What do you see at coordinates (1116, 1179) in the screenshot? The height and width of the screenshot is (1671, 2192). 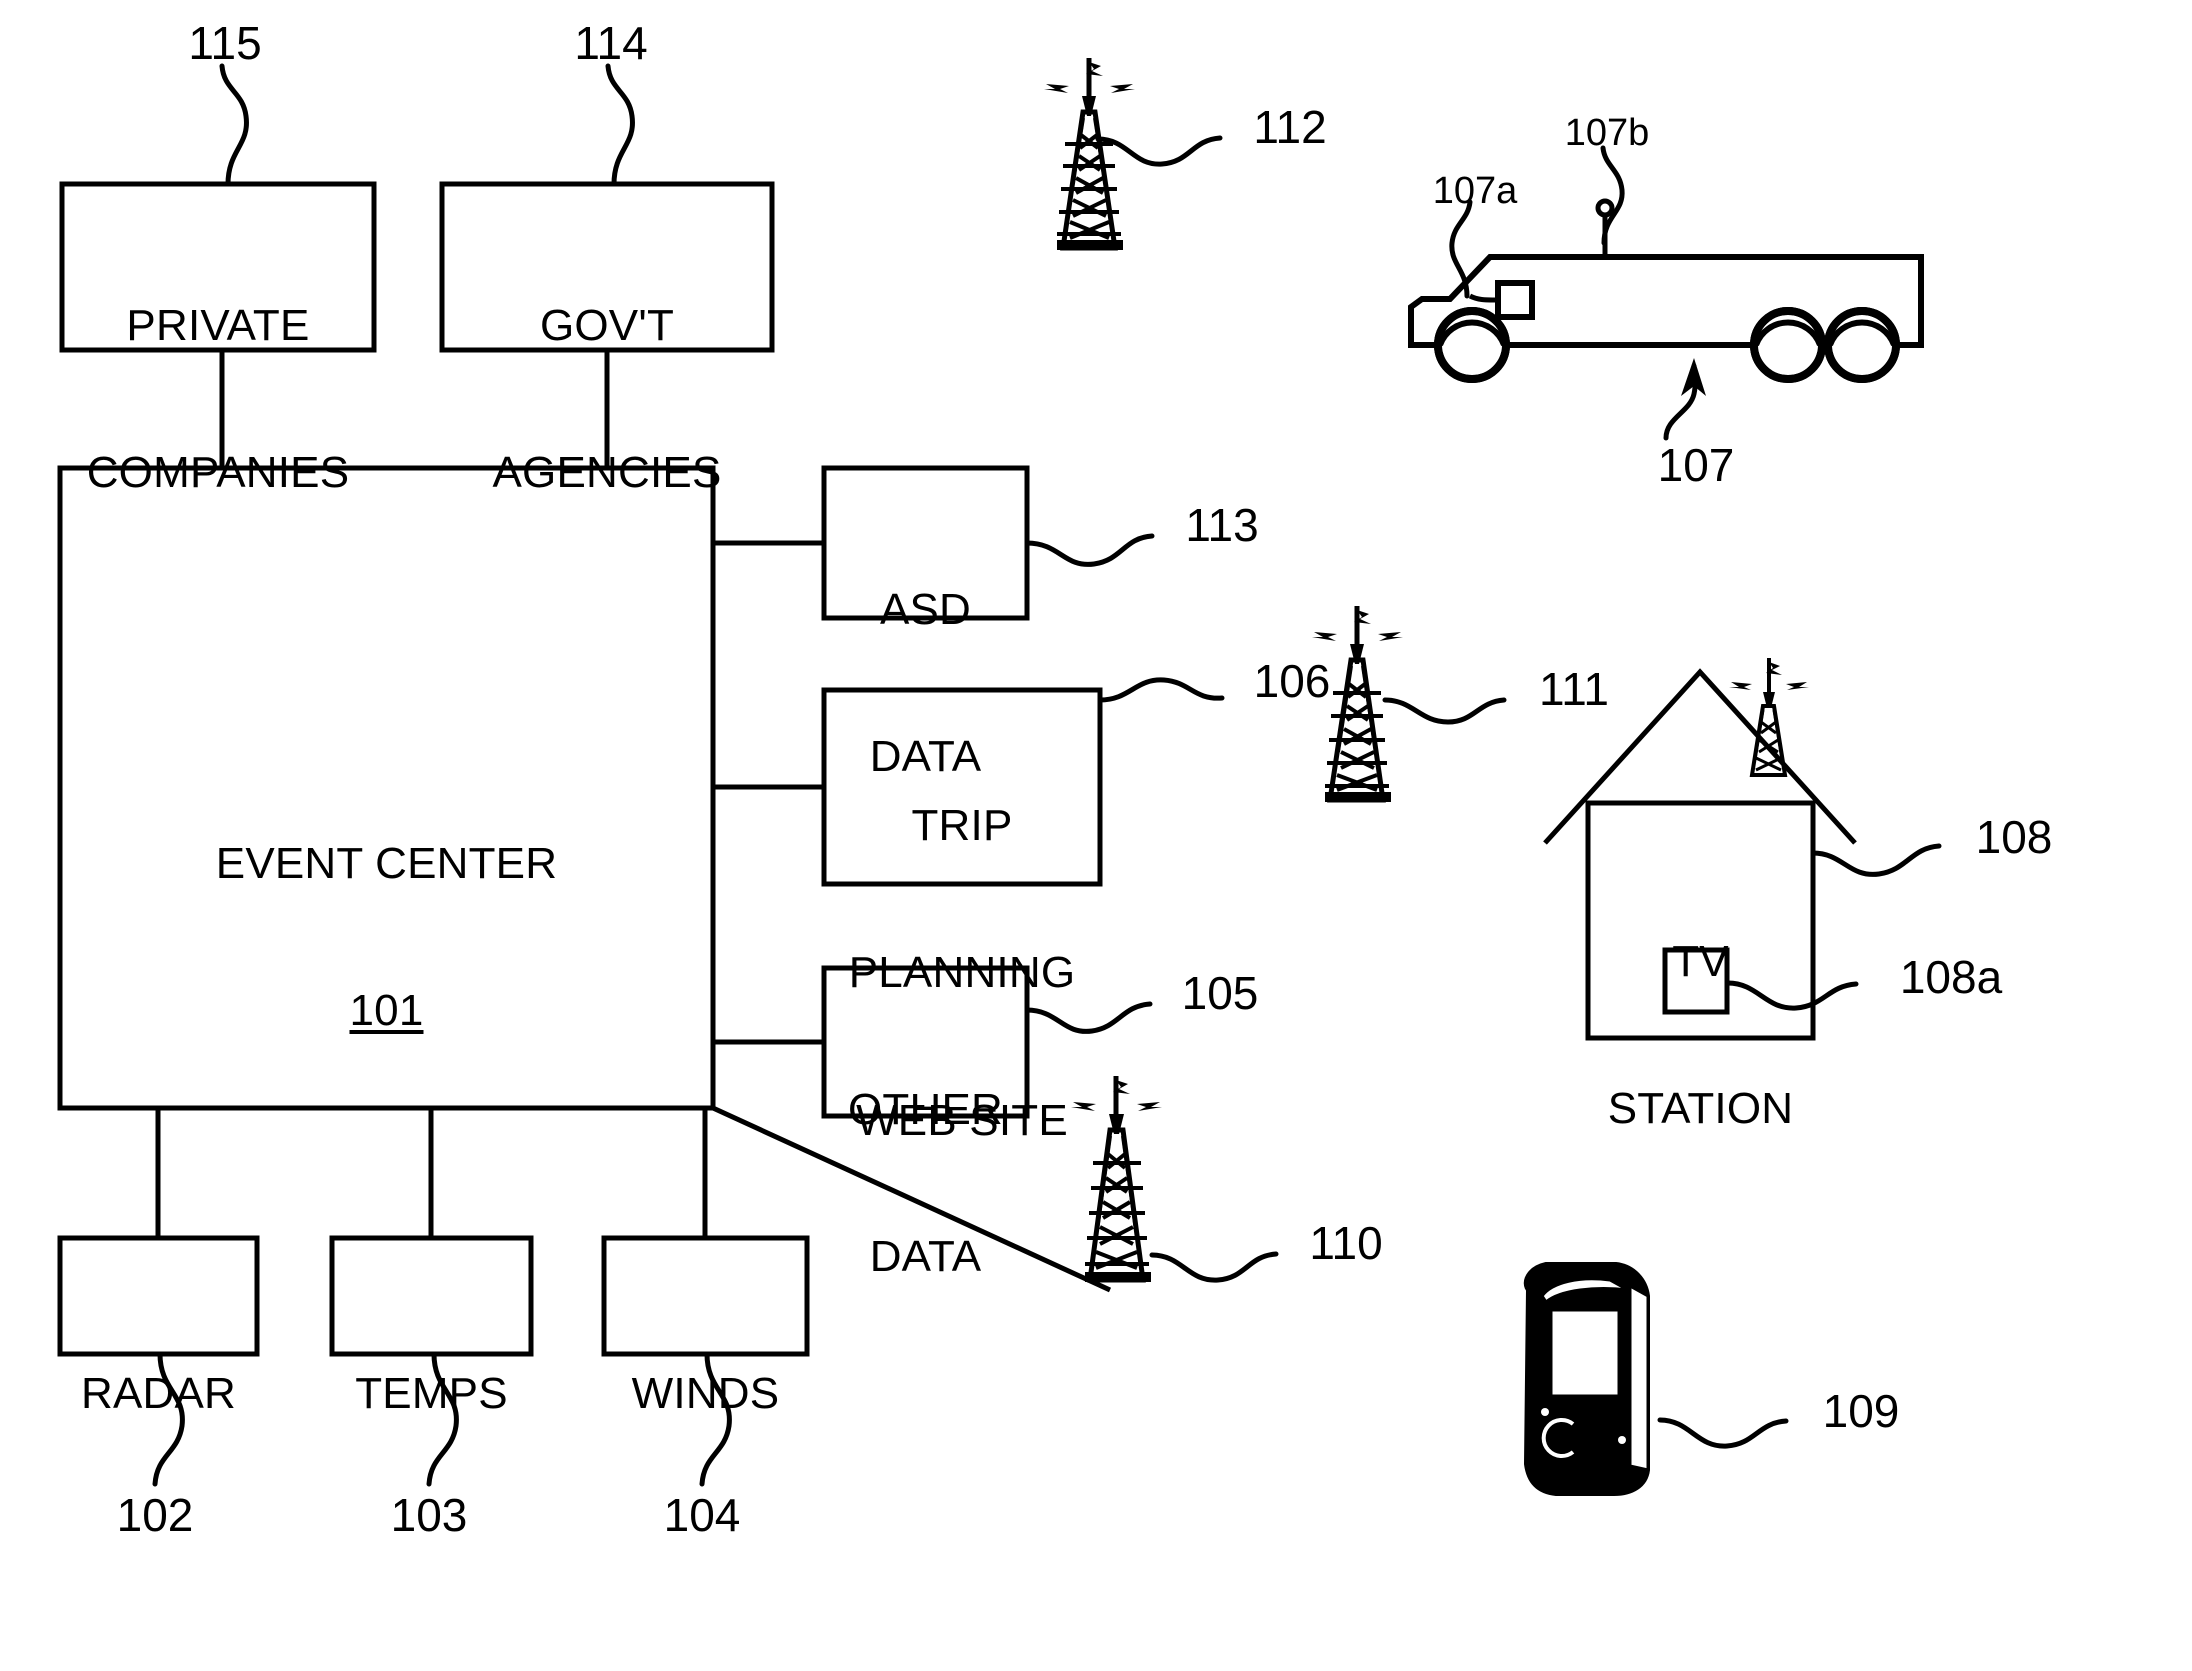 I see `broadcast-tower-110-icon` at bounding box center [1116, 1179].